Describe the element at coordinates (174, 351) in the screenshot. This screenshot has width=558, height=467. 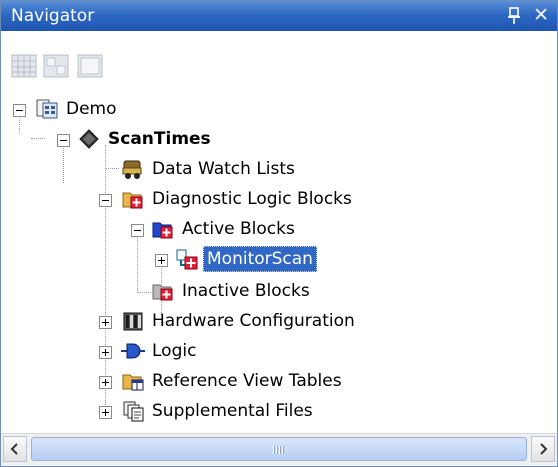
I see `tree-node-label: Logic` at that location.